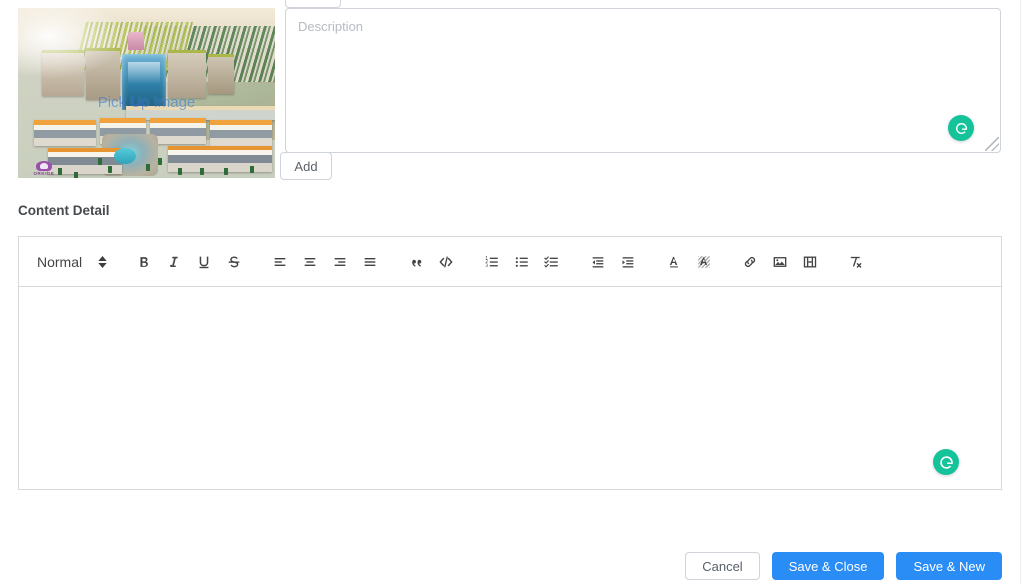  Describe the element at coordinates (674, 262) in the screenshot. I see `text-color-icon` at that location.